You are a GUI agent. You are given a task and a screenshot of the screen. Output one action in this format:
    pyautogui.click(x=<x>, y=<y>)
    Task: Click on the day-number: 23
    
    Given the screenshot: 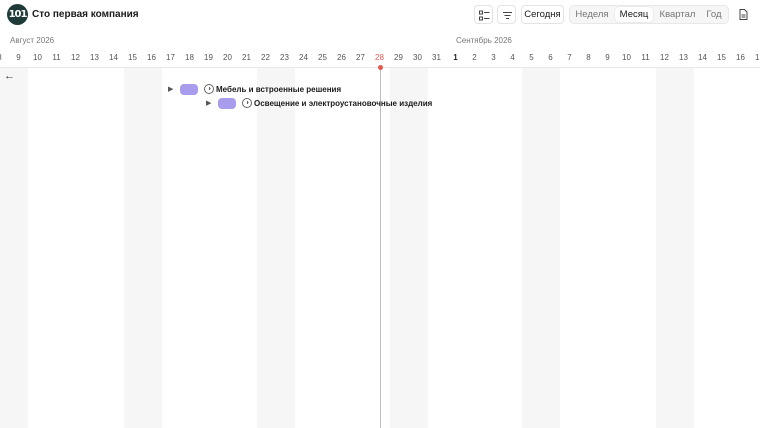 What is the action you would take?
    pyautogui.click(x=284, y=57)
    